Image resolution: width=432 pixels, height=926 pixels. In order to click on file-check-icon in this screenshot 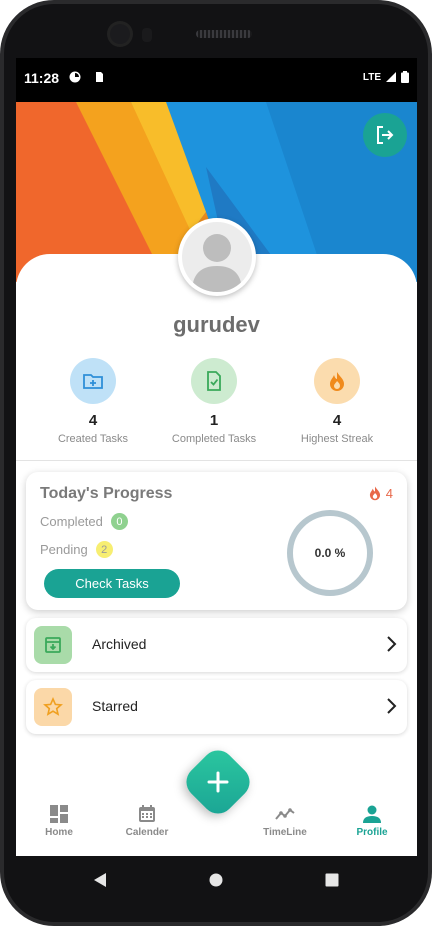, I will do `click(214, 381)`.